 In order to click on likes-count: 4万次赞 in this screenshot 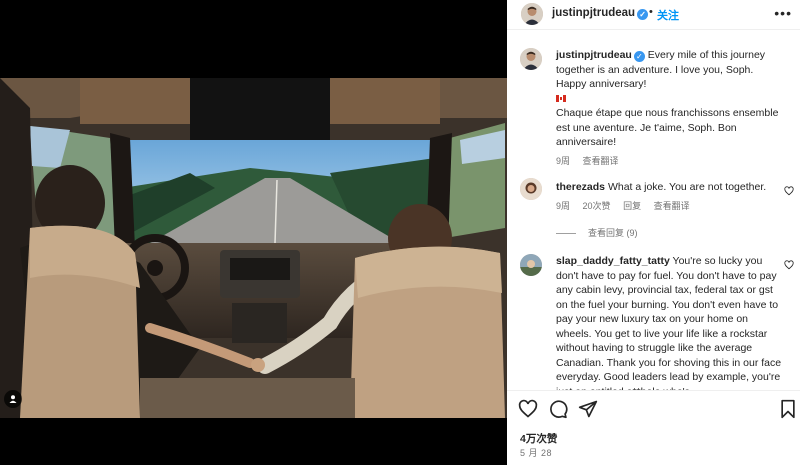, I will do `click(538, 438)`.